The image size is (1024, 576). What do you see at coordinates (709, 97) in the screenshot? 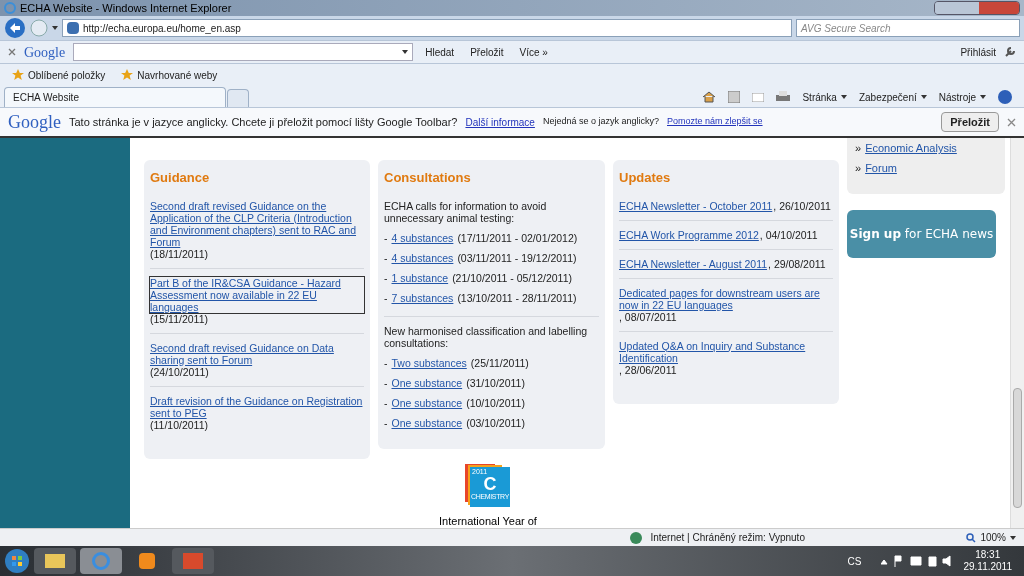
I see `home-icon` at bounding box center [709, 97].